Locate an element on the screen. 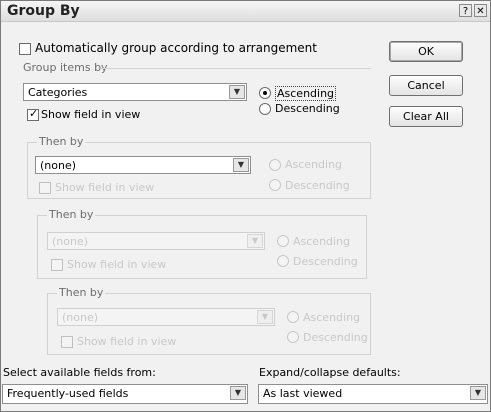  expand-collapse-label: Expand/collapse defaults: is located at coordinates (330, 372).